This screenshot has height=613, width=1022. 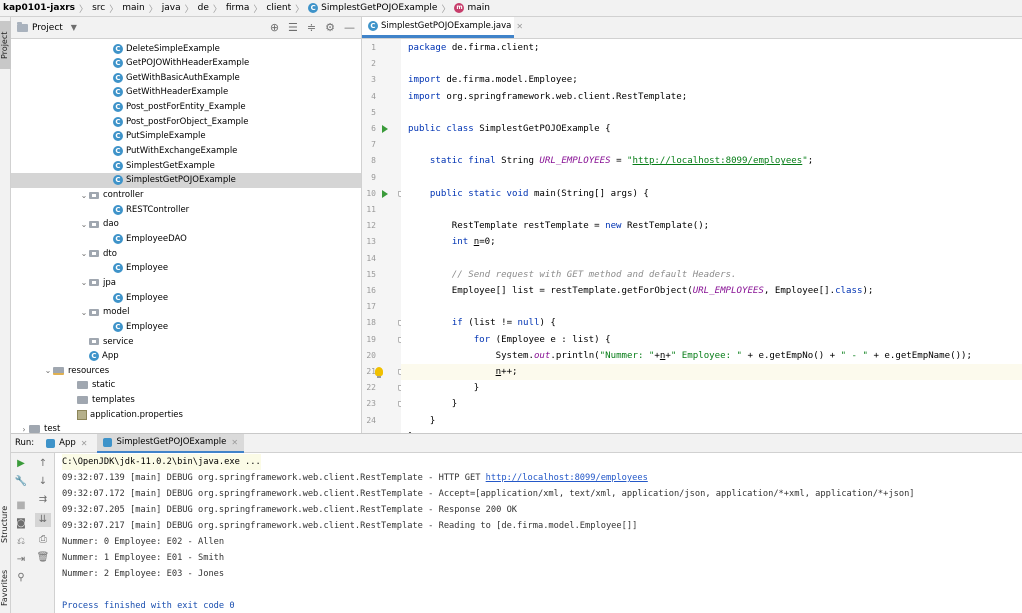 I want to click on collapse-all-icon: ≑, so click(x=311, y=27).